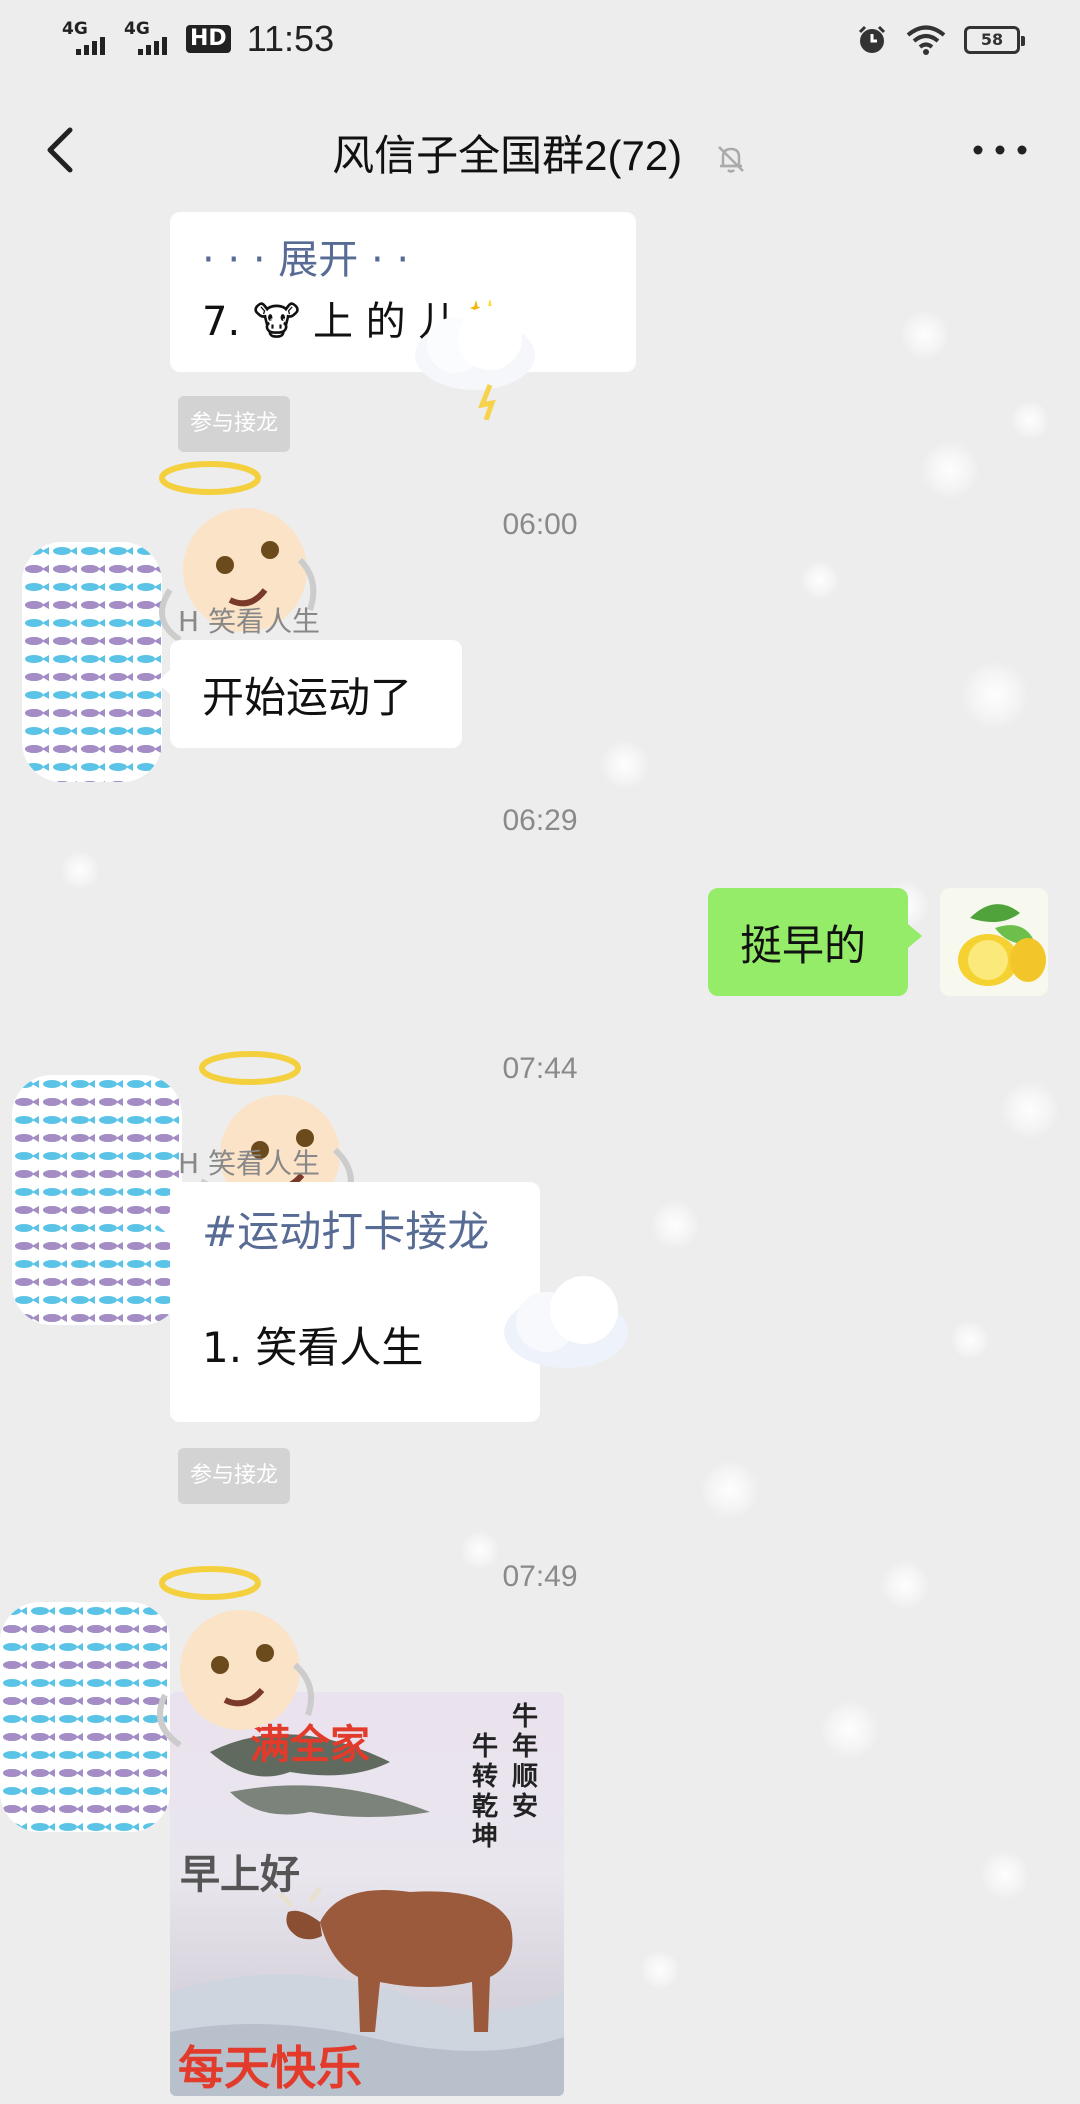 This screenshot has height=2104, width=1080. What do you see at coordinates (540, 820) in the screenshot?
I see `timestamp: 06:29` at bounding box center [540, 820].